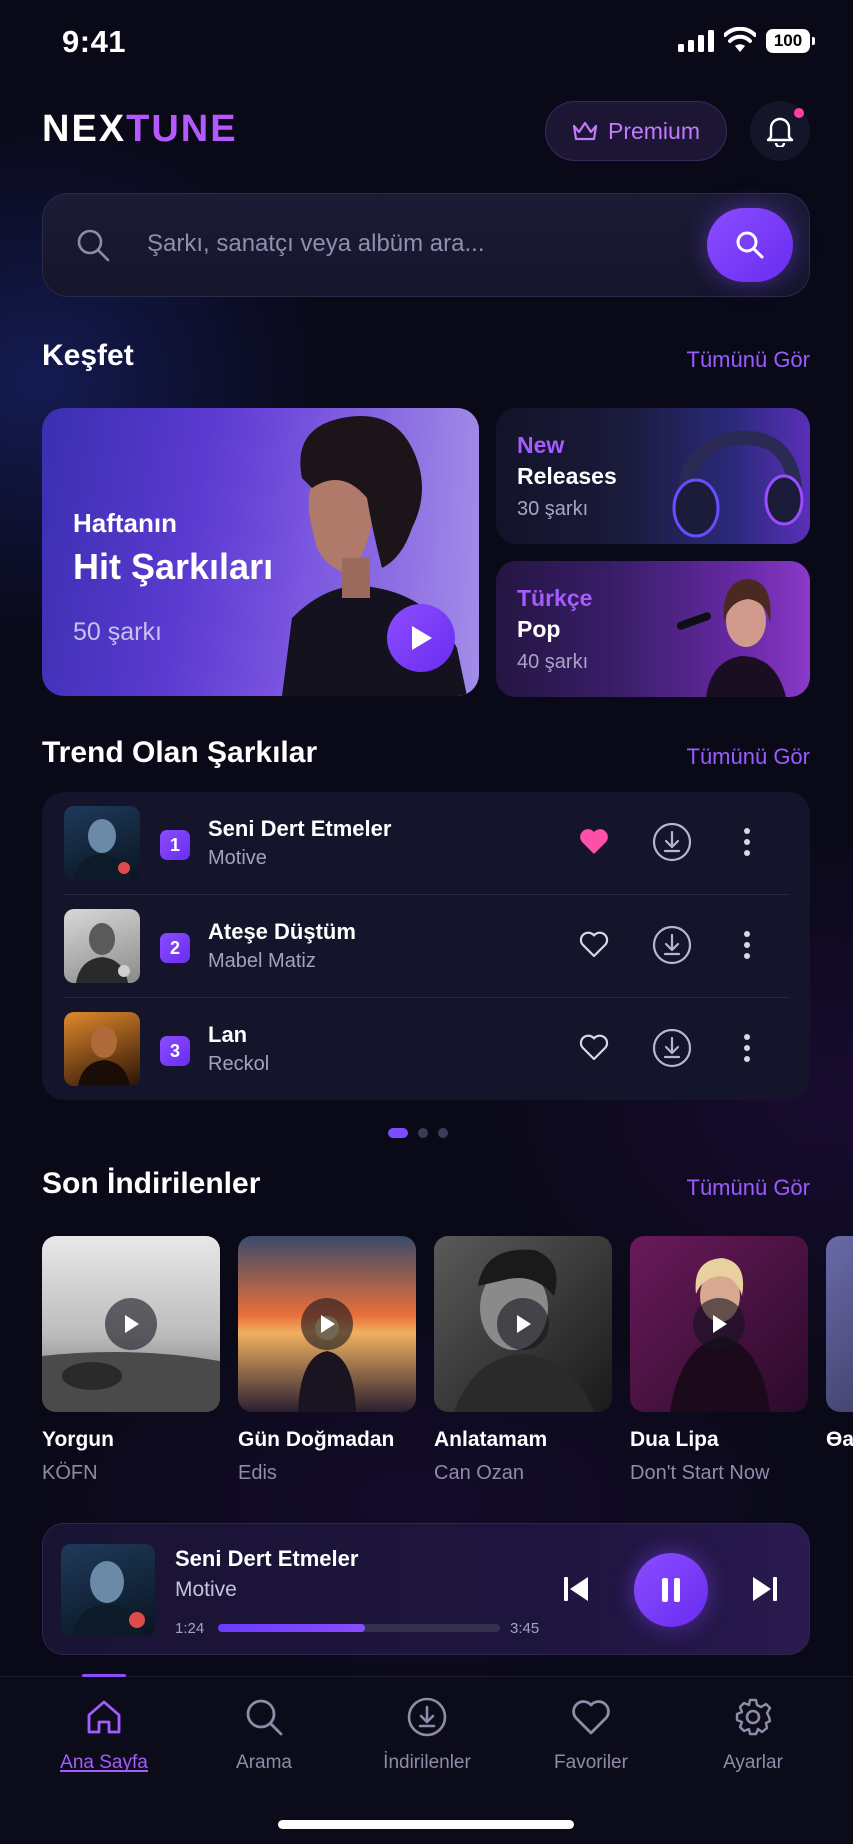 This screenshot has width=853, height=1844. Describe the element at coordinates (180, 752) in the screenshot. I see `trending-title: Trend Olan Şarkılar` at that location.